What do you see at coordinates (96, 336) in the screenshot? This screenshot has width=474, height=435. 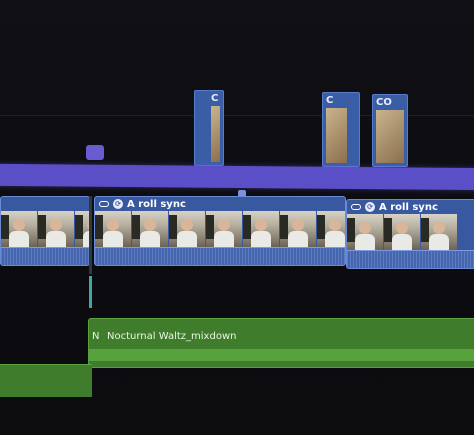 I see `audio-clip-marker: N` at bounding box center [96, 336].